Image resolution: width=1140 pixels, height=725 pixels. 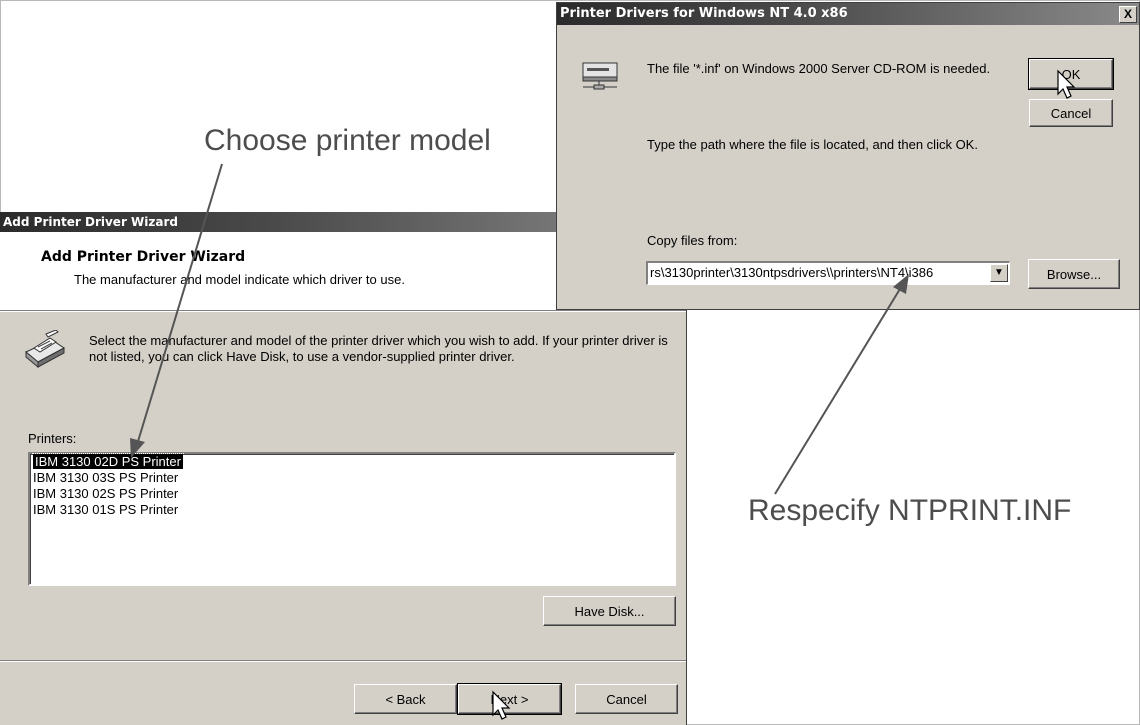 I want to click on close-icon: X, so click(x=1128, y=14).